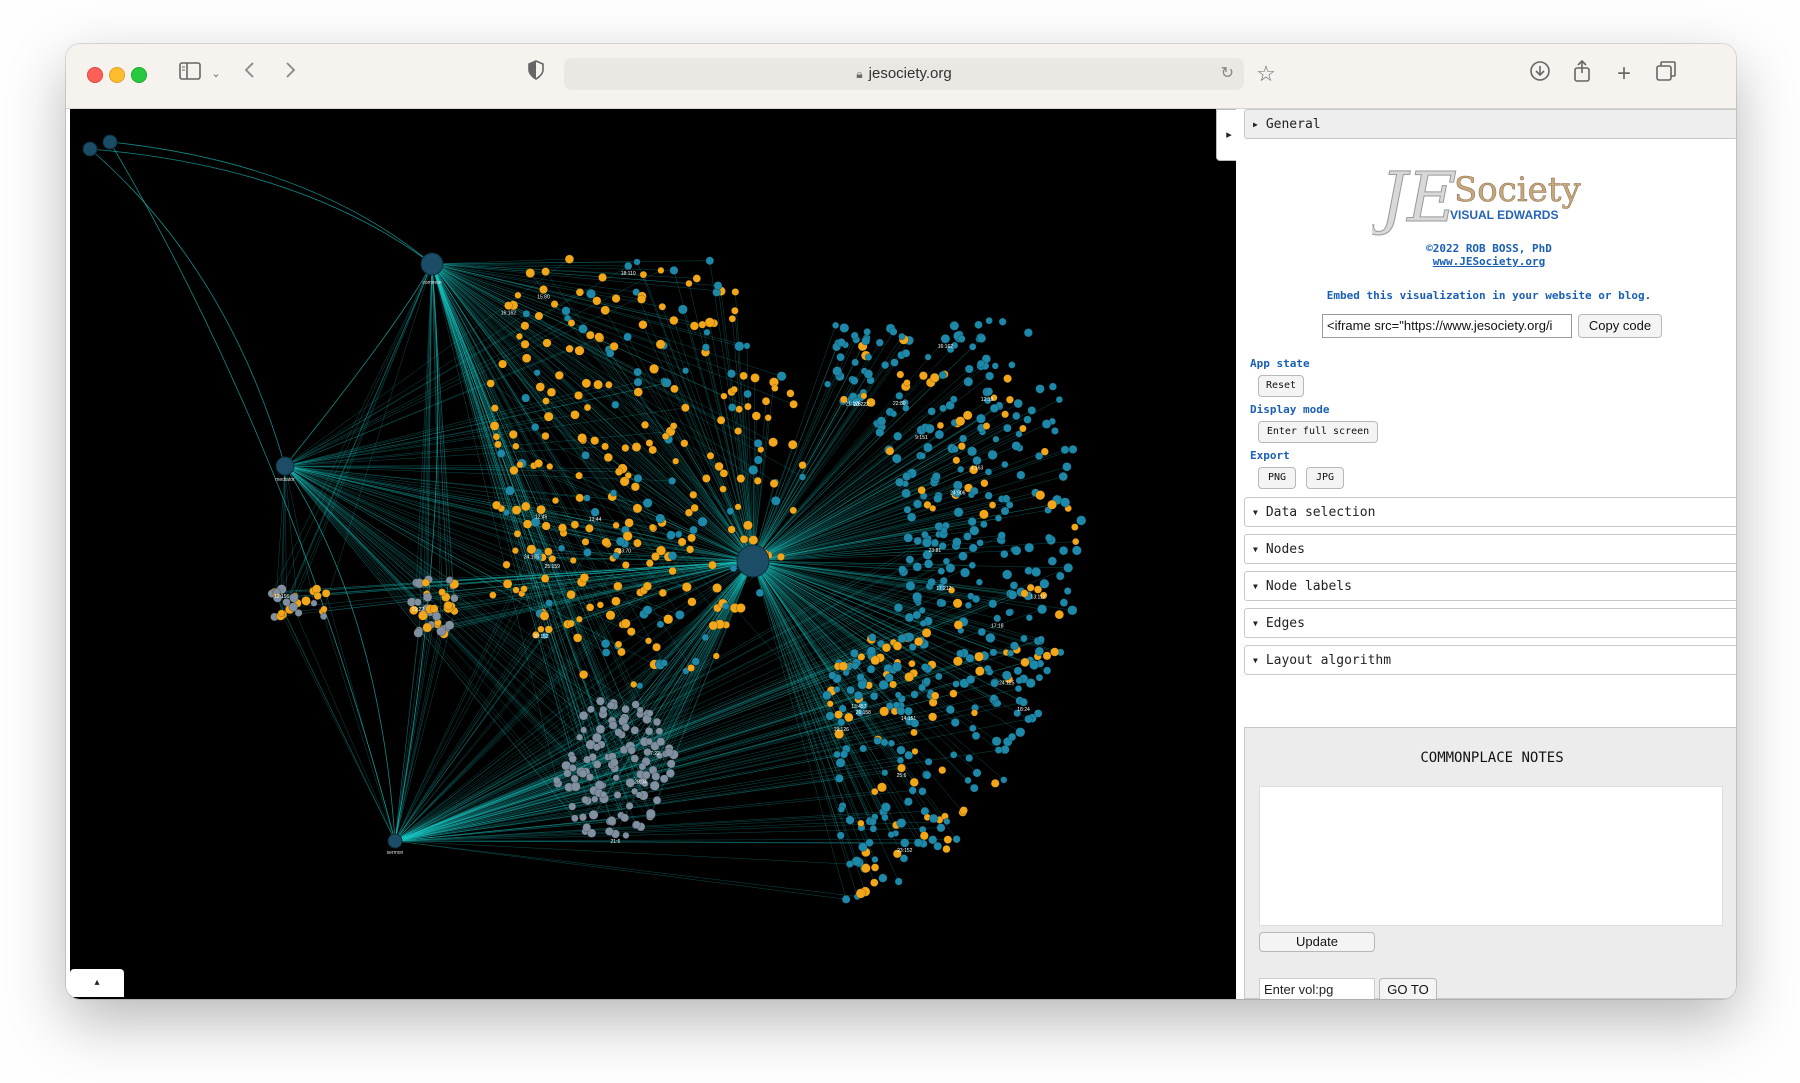 The height and width of the screenshot is (1083, 1800). What do you see at coordinates (997, 626) in the screenshot?
I see `node-label: 17:18` at bounding box center [997, 626].